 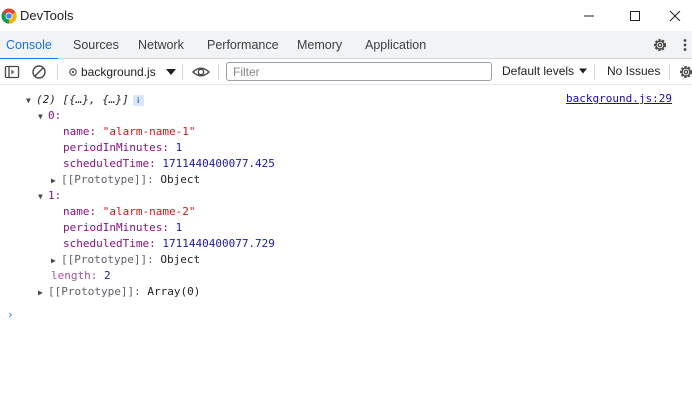 I want to click on array-preview: [{…}, {…}], so click(x=95, y=99).